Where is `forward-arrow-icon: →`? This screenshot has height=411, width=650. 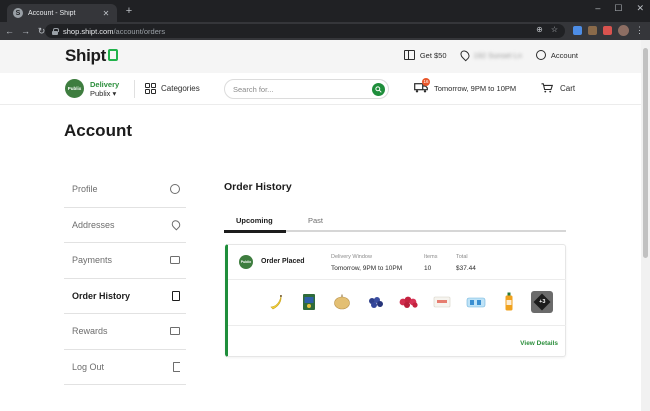 forward-arrow-icon: → is located at coordinates (25, 31).